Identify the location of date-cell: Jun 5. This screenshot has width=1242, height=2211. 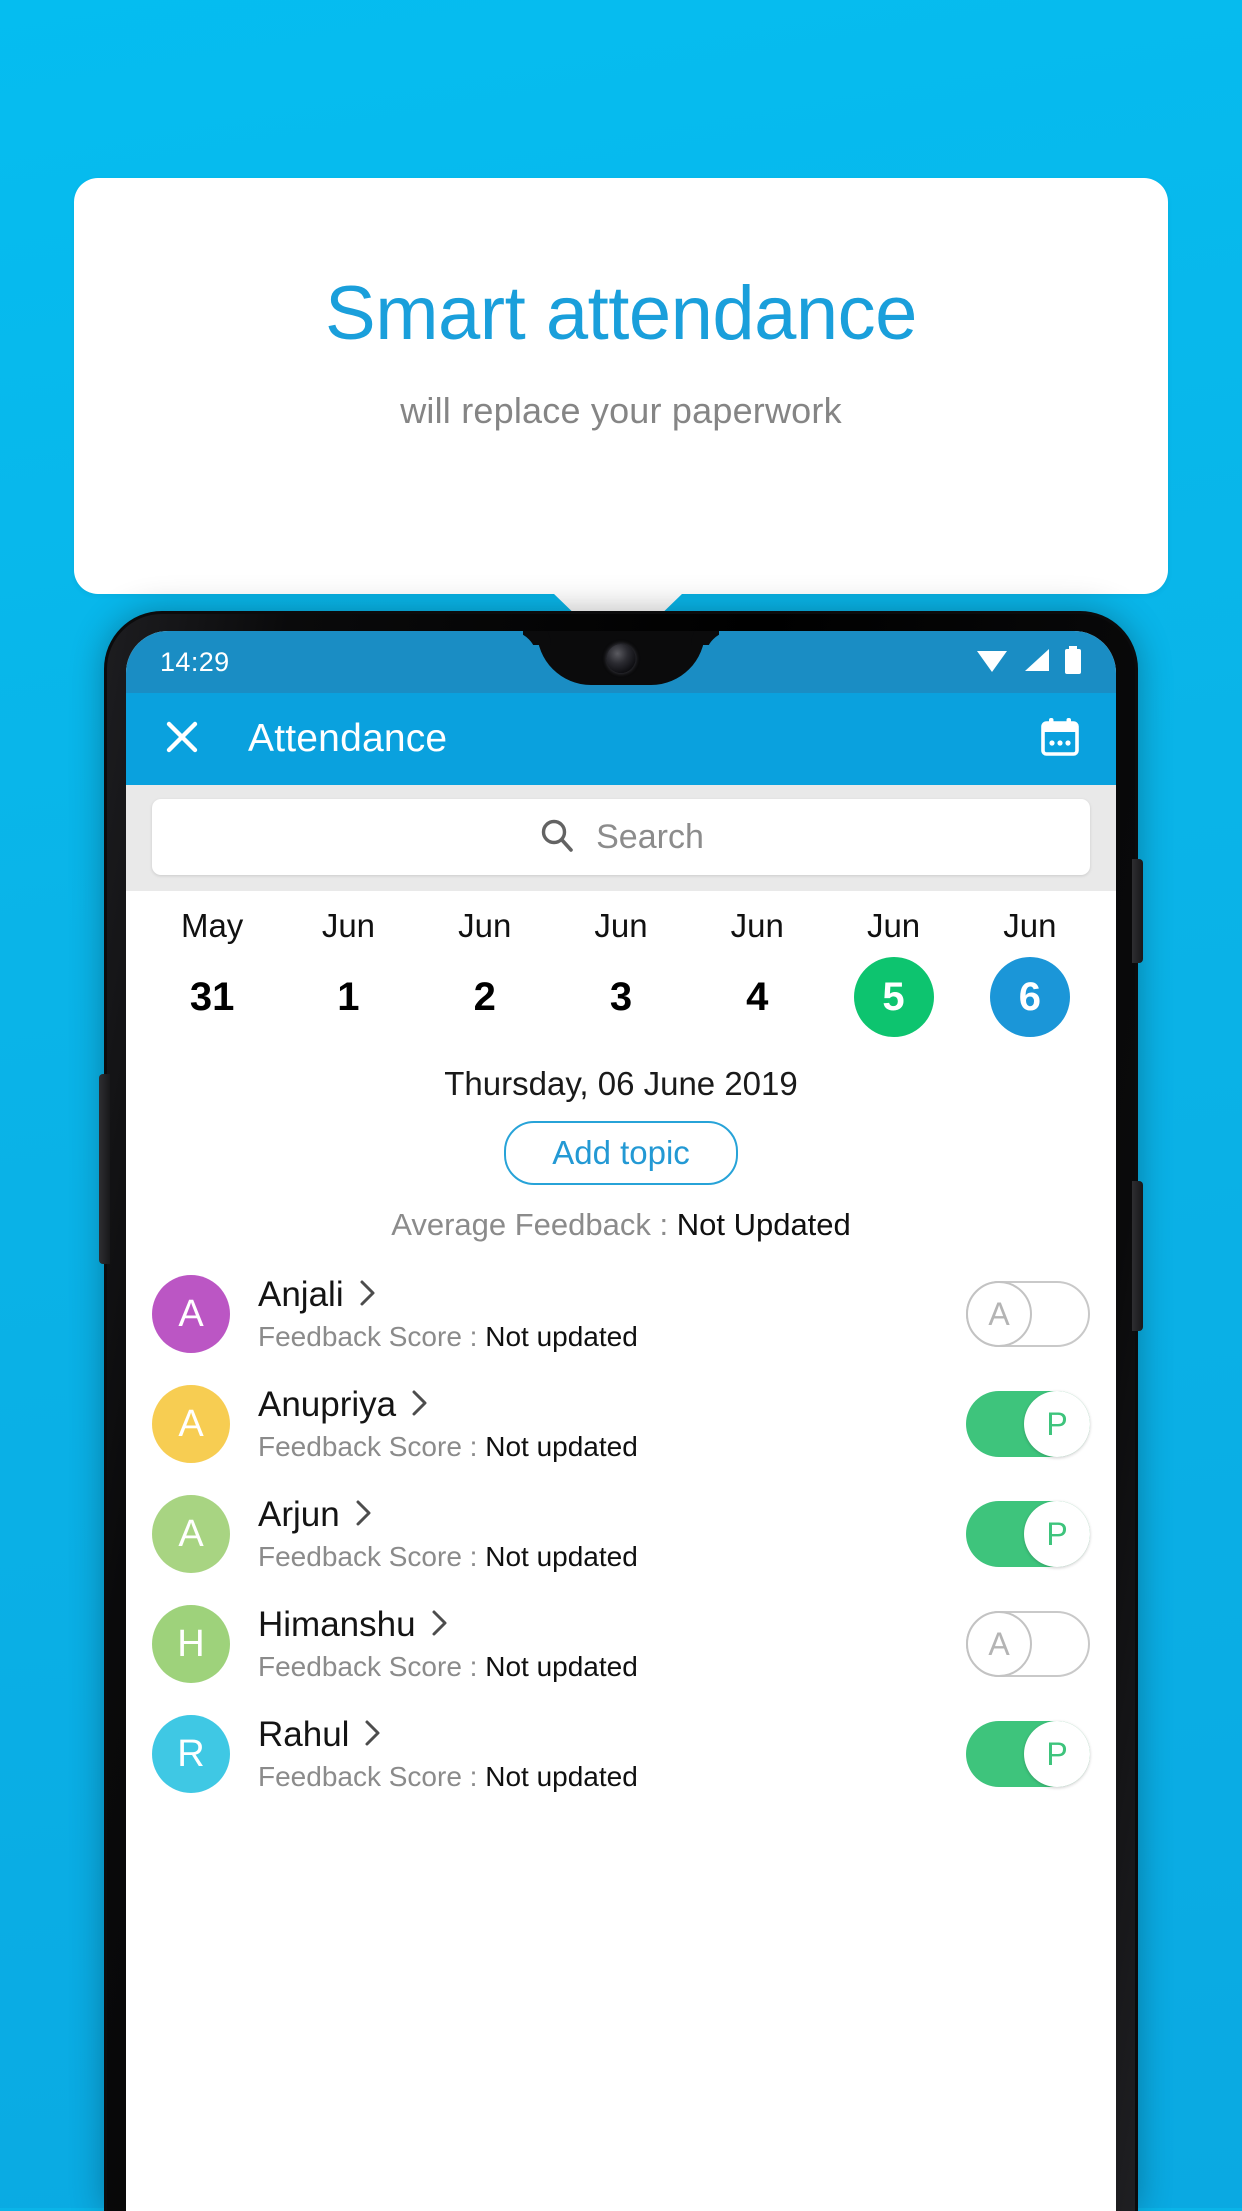
(893, 972).